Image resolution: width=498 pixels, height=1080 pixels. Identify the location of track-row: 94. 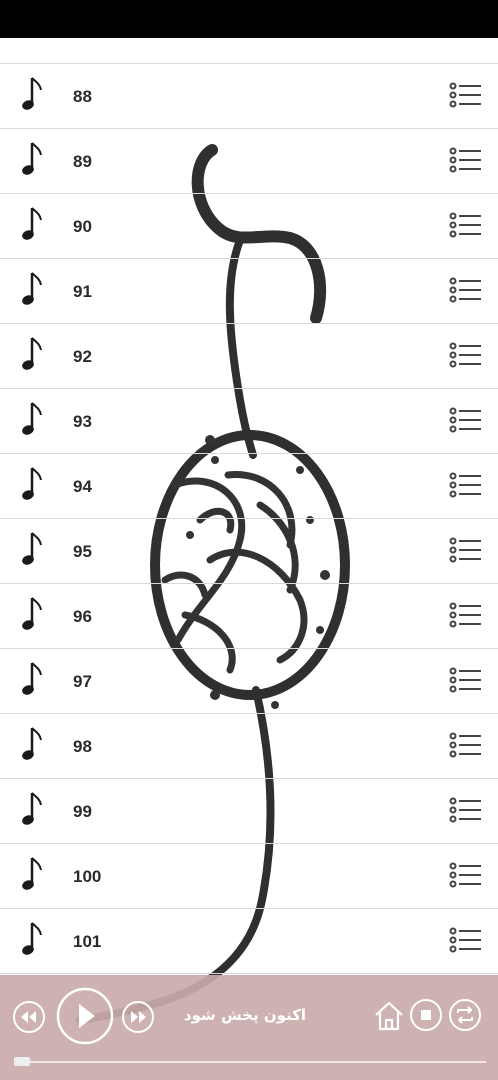
(249, 486).